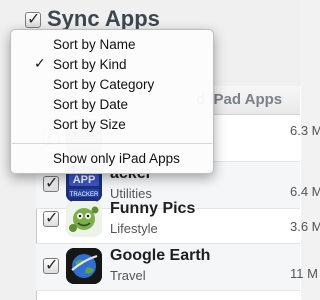 This screenshot has width=320, height=300. I want to click on menu-item-sort-by-category: Sort by Category, so click(112, 85).